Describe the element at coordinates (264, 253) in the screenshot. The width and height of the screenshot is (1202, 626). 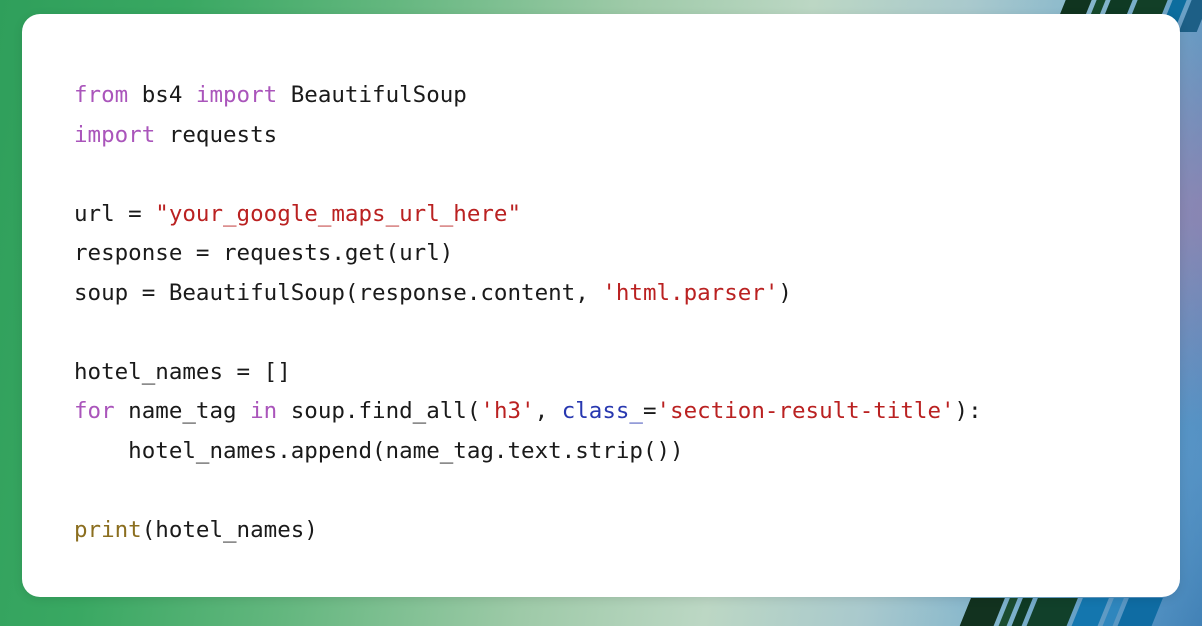
I see `code-token-text-default: response = requests.get(url)` at that location.